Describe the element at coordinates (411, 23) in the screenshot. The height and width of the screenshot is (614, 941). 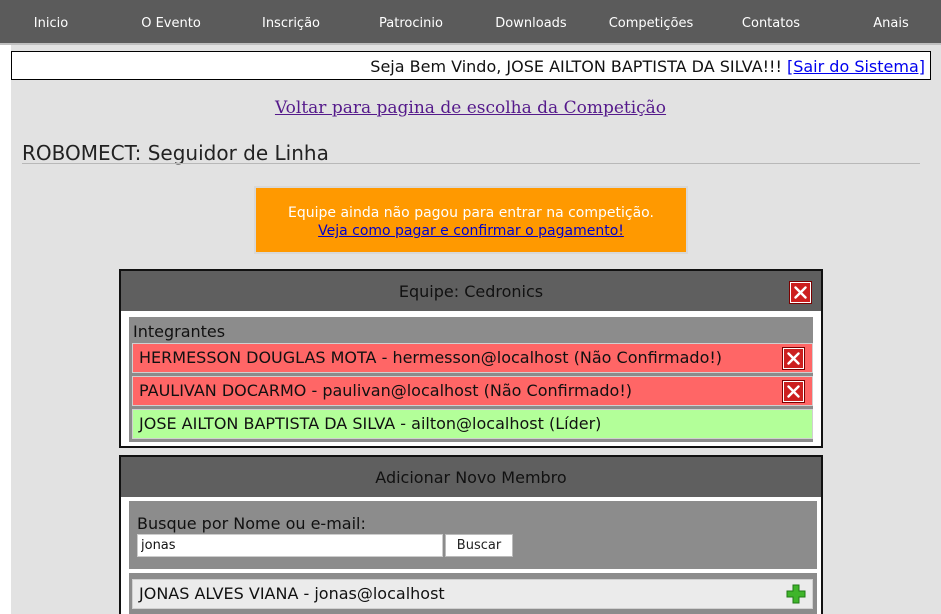
I see `nav-patrocinio: Patrocinio` at that location.